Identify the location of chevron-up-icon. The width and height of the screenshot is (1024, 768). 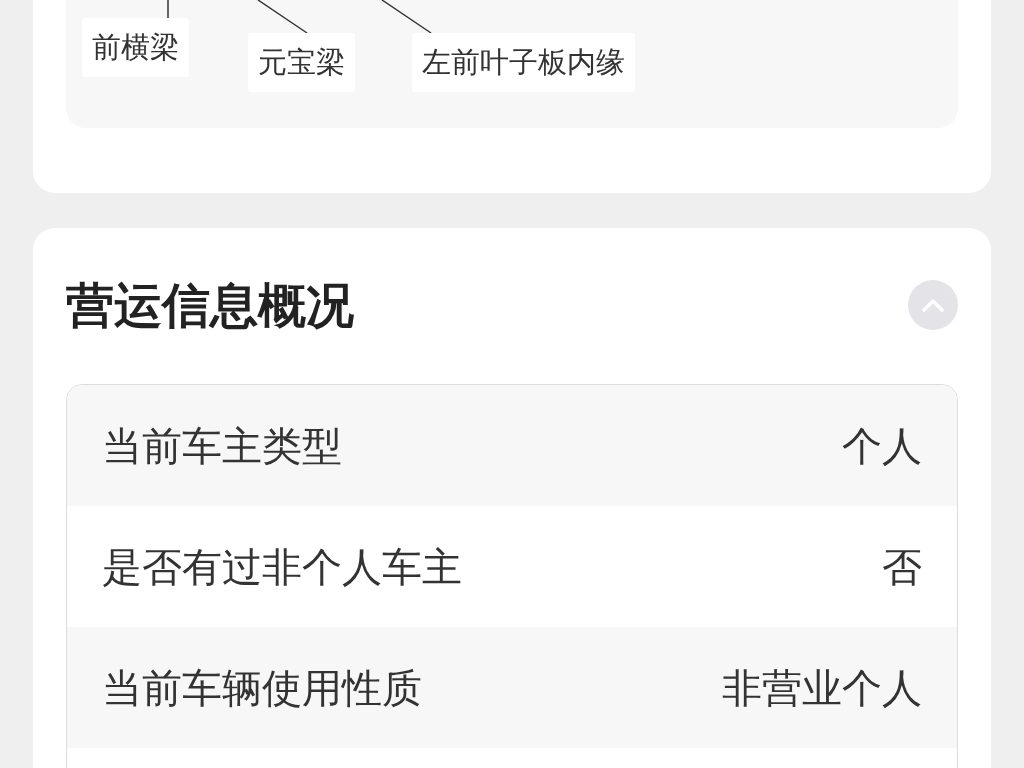
(933, 305).